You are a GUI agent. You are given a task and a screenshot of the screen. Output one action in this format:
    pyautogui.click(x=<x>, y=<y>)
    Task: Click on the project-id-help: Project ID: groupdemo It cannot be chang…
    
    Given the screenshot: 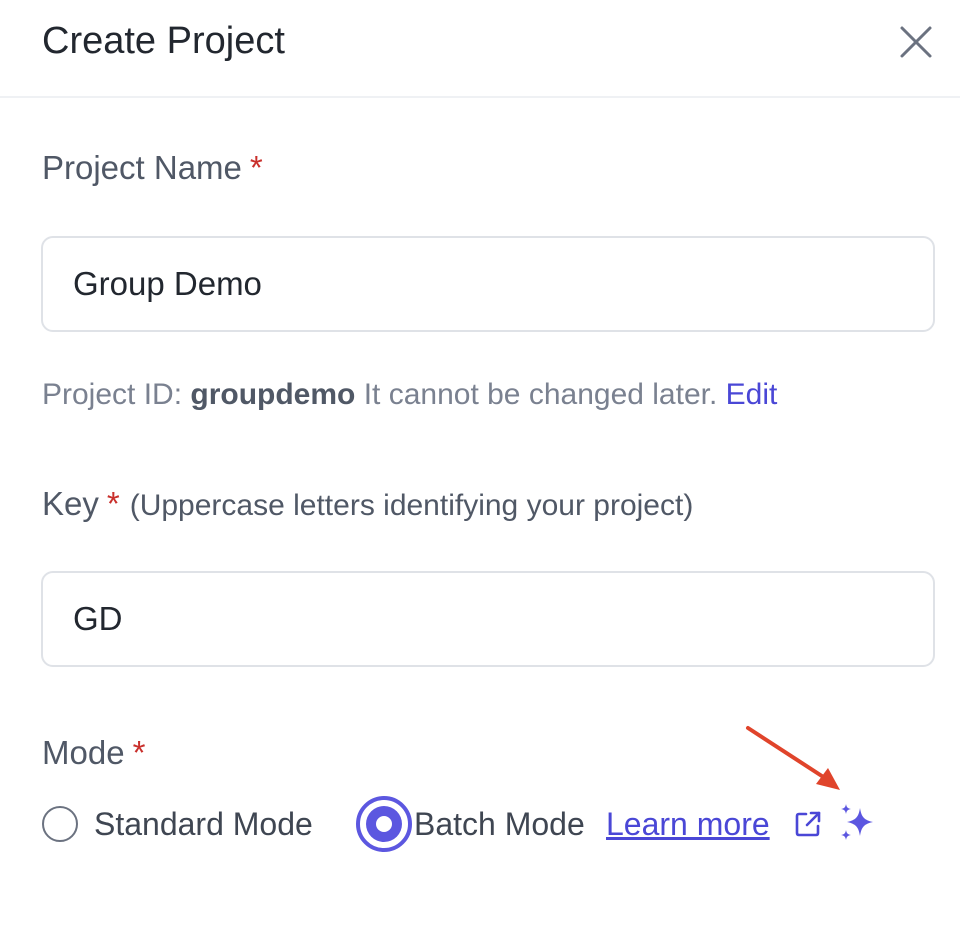 What is the action you would take?
    pyautogui.click(x=410, y=394)
    